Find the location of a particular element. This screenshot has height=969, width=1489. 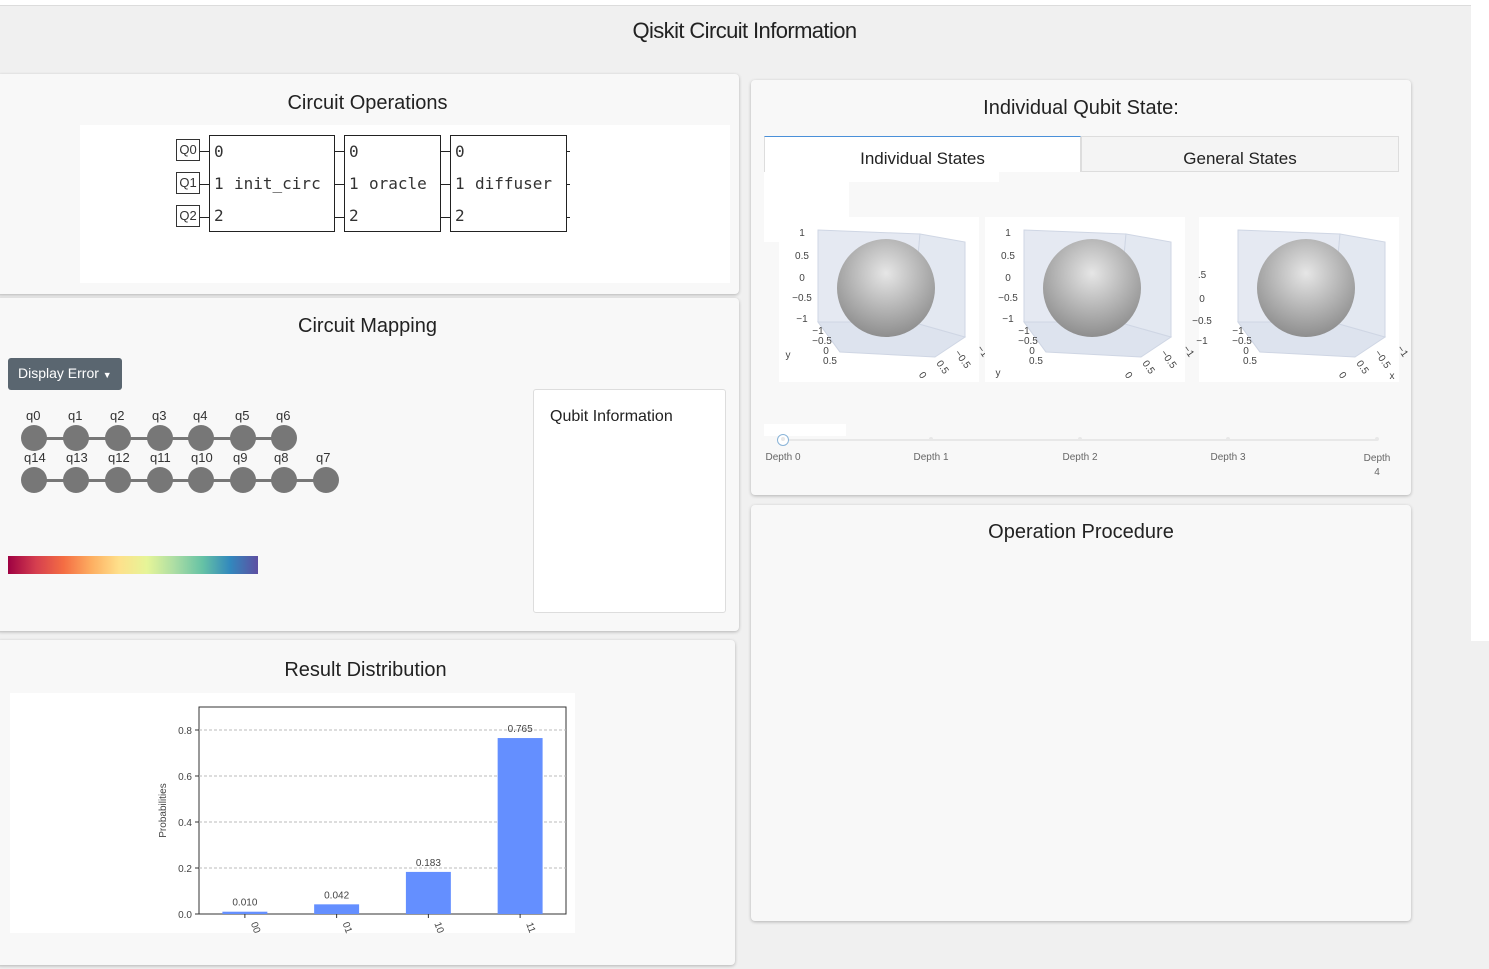

depth-slider: Depth 0 Depth 1 Depth 2 Depth 3 Depth 4 is located at coordinates (1084, 450).